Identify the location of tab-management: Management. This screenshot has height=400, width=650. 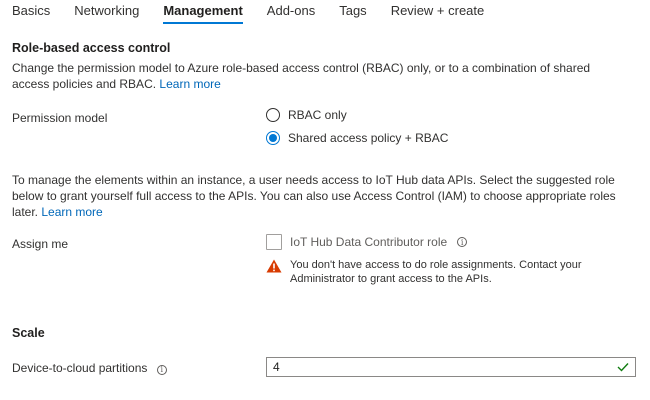
(202, 12).